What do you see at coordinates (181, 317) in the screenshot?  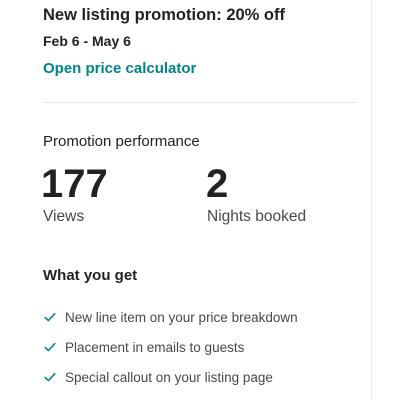 I see `benefit-text: New line item on your price breakdown` at bounding box center [181, 317].